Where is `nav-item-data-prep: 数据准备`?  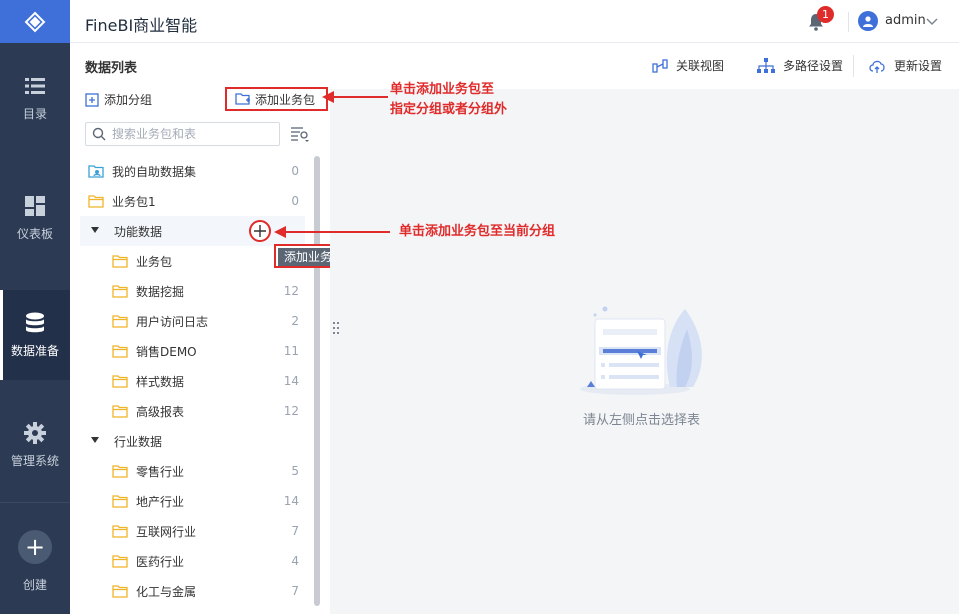 nav-item-data-prep: 数据准备 is located at coordinates (35, 335).